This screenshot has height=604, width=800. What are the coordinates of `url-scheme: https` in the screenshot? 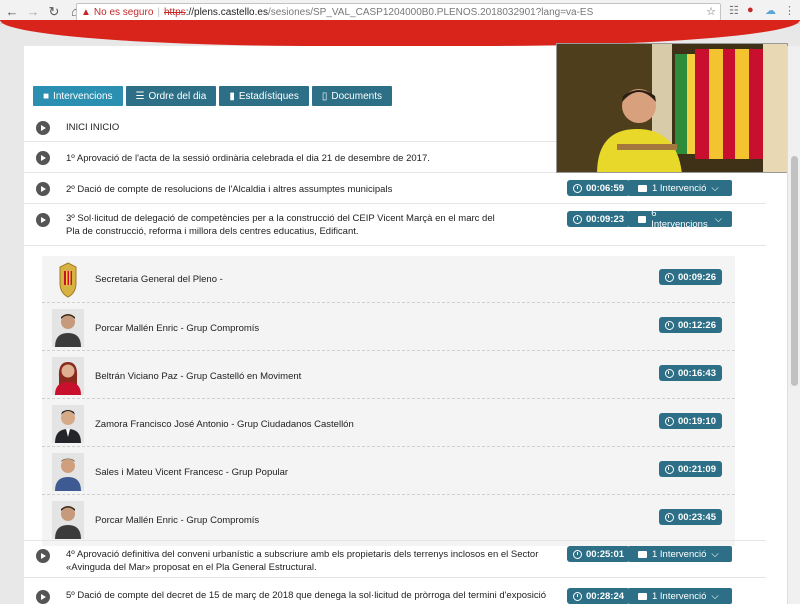 It's located at (175, 12).